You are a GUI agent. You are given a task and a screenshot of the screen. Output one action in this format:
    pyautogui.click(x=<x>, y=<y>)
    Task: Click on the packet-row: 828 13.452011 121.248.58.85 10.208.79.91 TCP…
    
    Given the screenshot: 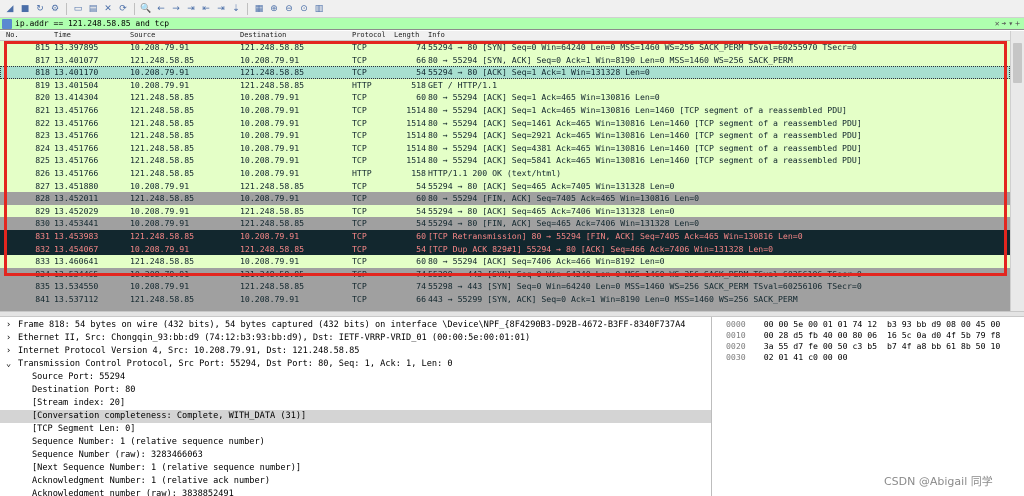 What is the action you would take?
    pyautogui.click(x=505, y=198)
    